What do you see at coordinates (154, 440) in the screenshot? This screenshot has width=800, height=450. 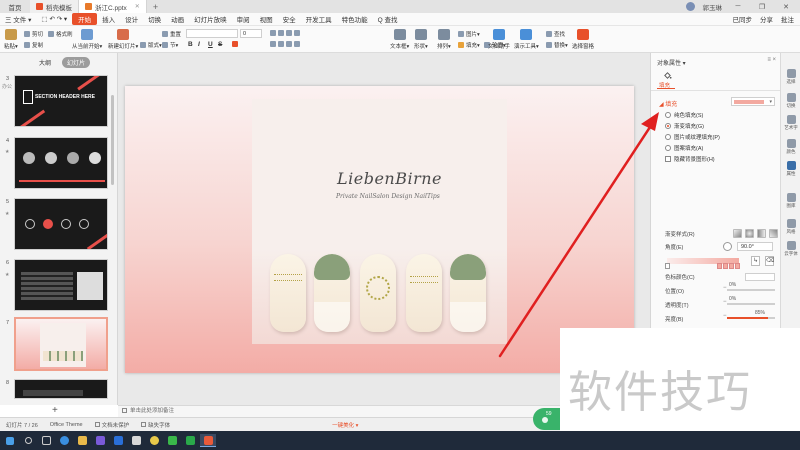 I see `chrome-icon` at bounding box center [154, 440].